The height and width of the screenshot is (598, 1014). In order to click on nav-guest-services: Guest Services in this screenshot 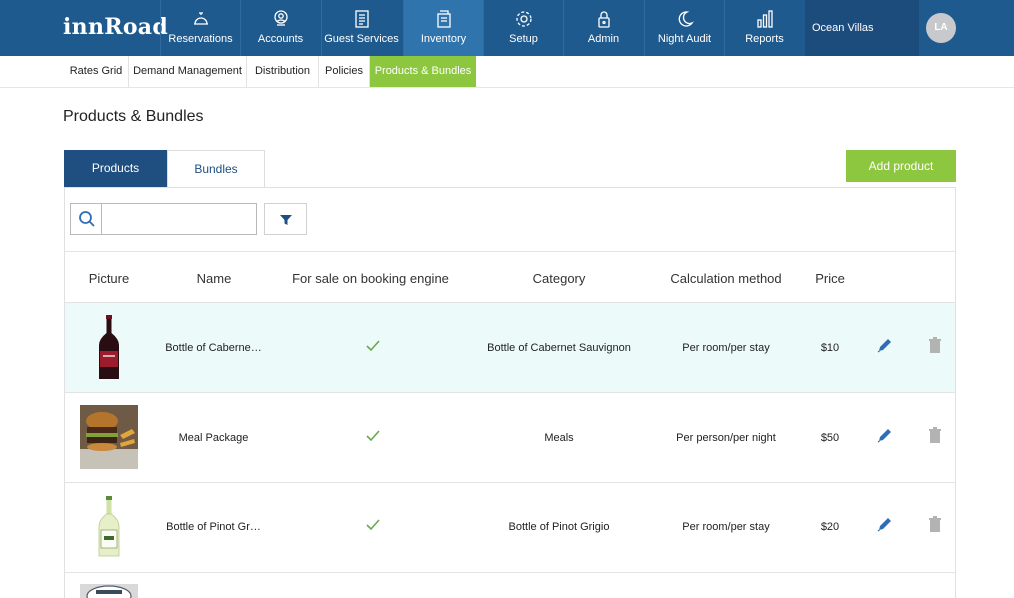, I will do `click(361, 28)`.